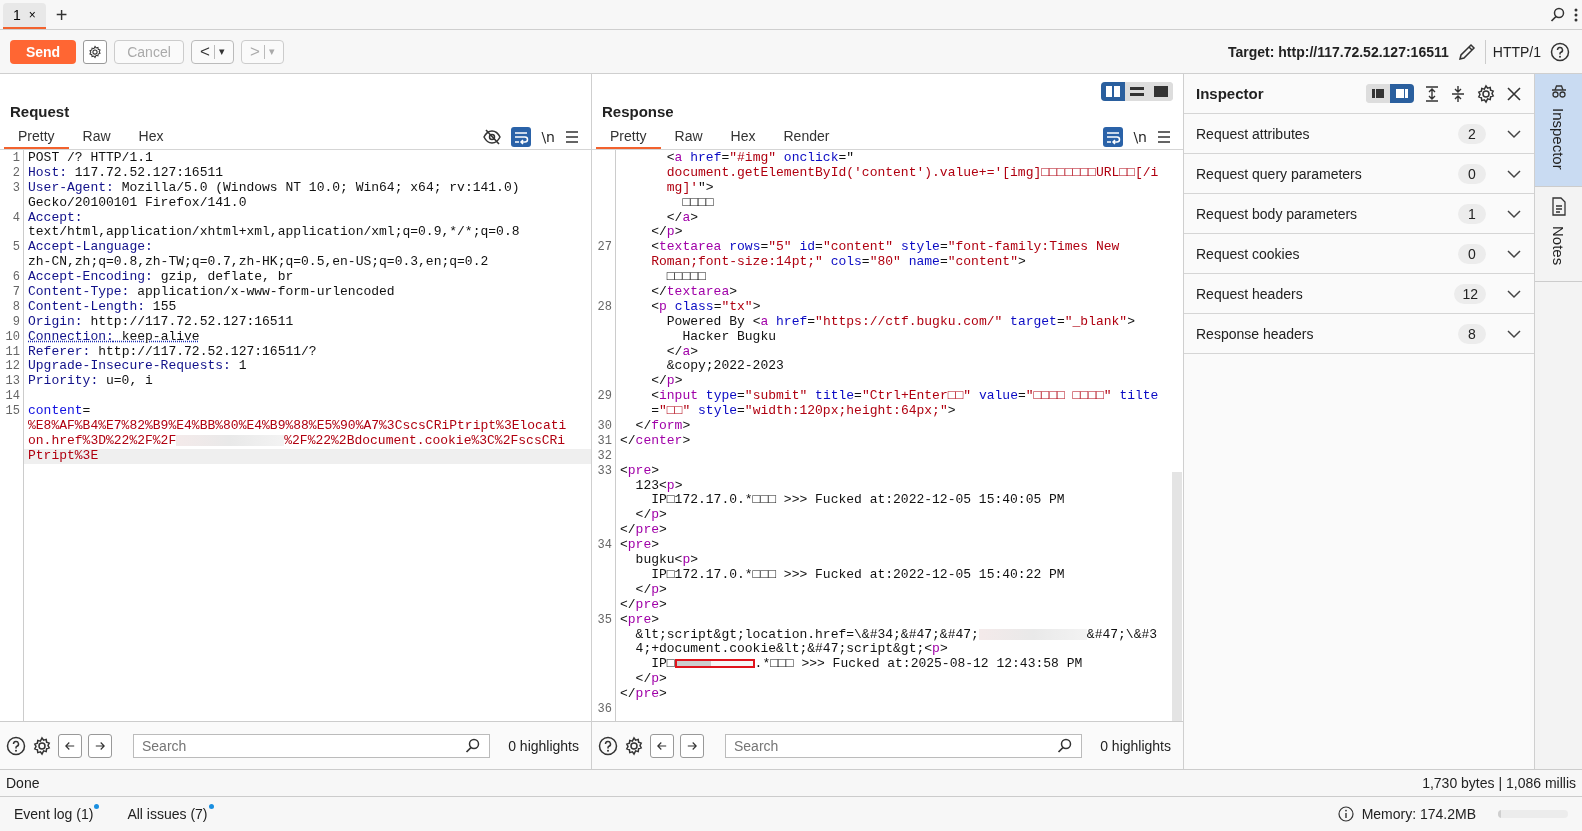  Describe the element at coordinates (1177, 596) in the screenshot. I see `scrollbar` at that location.